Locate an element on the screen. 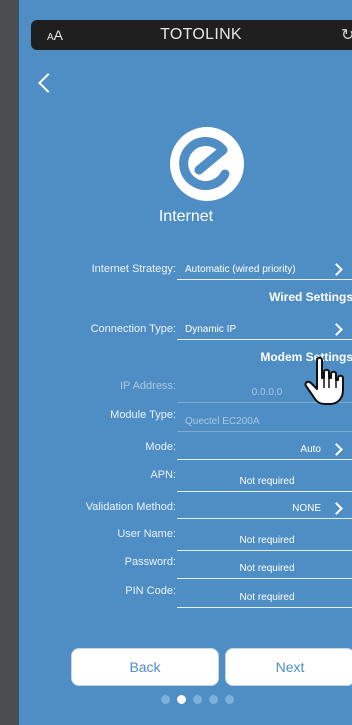  back-button: Back is located at coordinates (145, 667).